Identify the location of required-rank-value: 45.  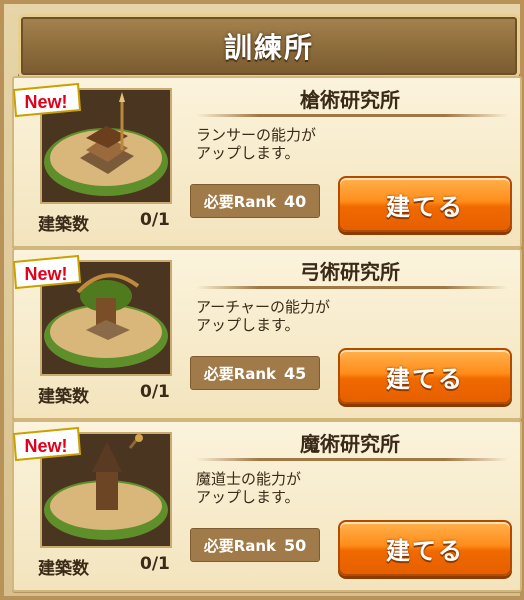
(295, 373).